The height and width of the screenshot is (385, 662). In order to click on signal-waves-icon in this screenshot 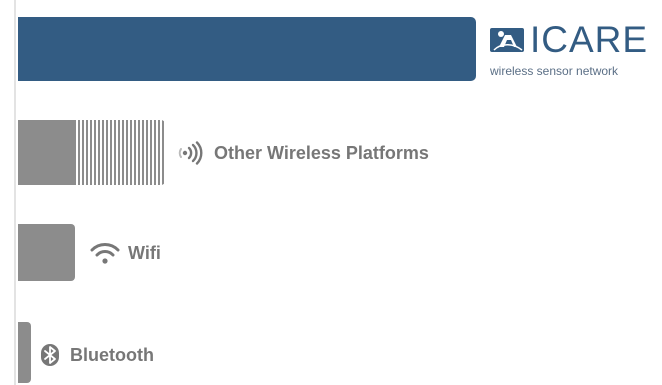, I will do `click(191, 153)`.